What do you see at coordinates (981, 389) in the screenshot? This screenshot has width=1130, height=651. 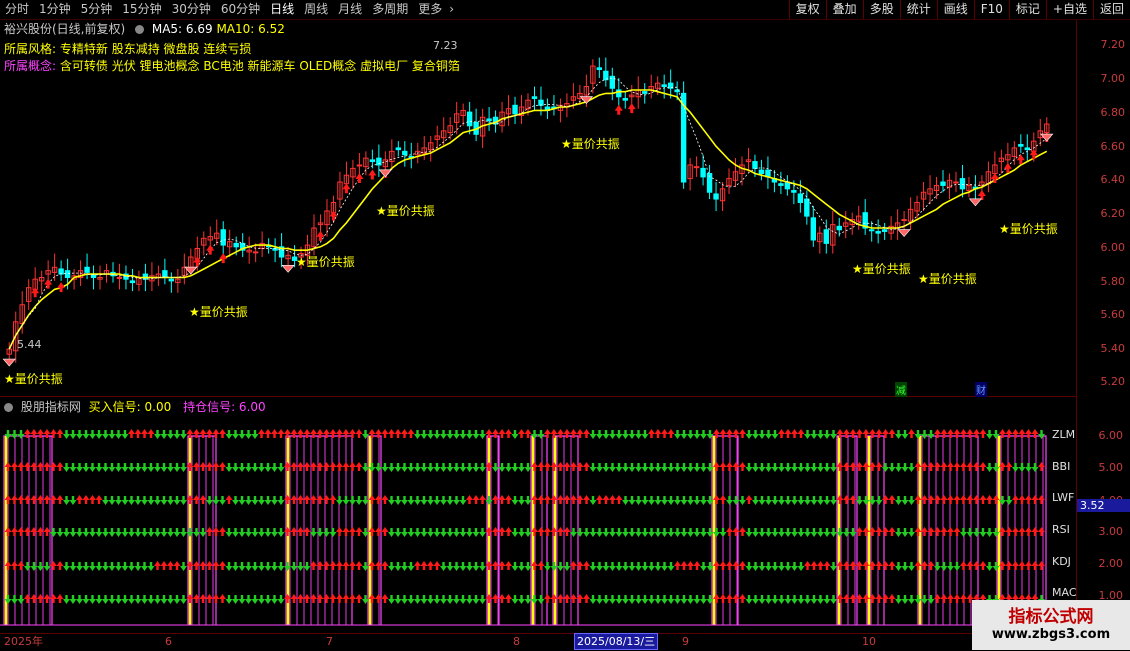 I see `event-finance-badge: 财` at bounding box center [981, 389].